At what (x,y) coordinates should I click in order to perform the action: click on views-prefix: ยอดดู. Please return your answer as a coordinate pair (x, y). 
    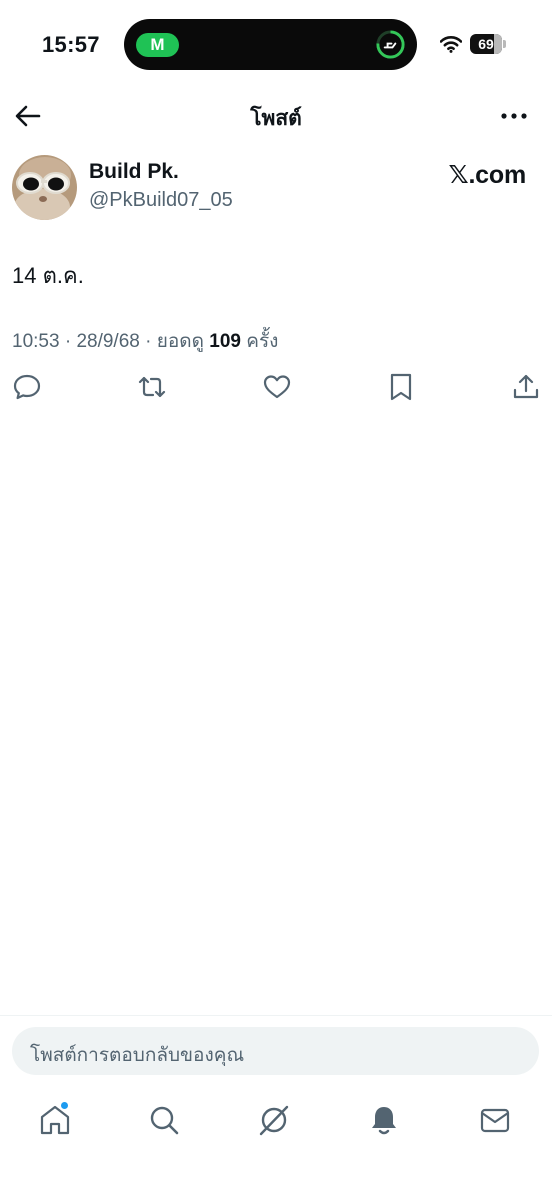
    Looking at the image, I should click on (180, 341).